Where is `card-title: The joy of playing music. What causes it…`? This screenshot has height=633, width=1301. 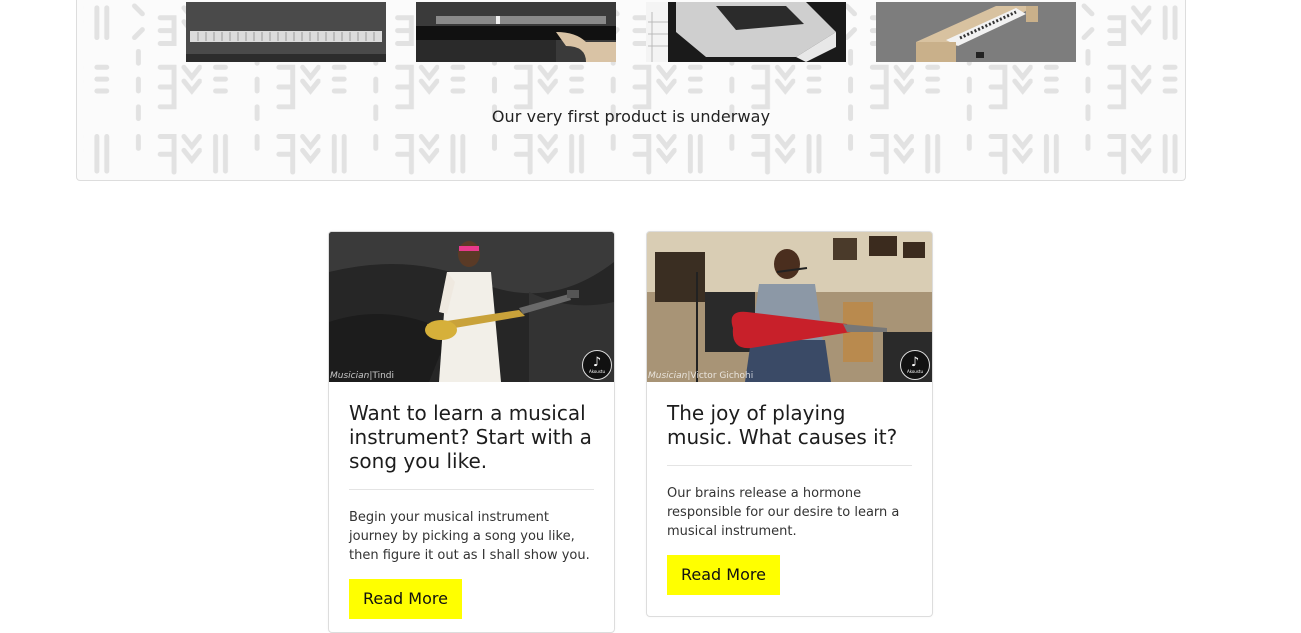
card-title: The joy of playing music. What causes it… is located at coordinates (789, 425).